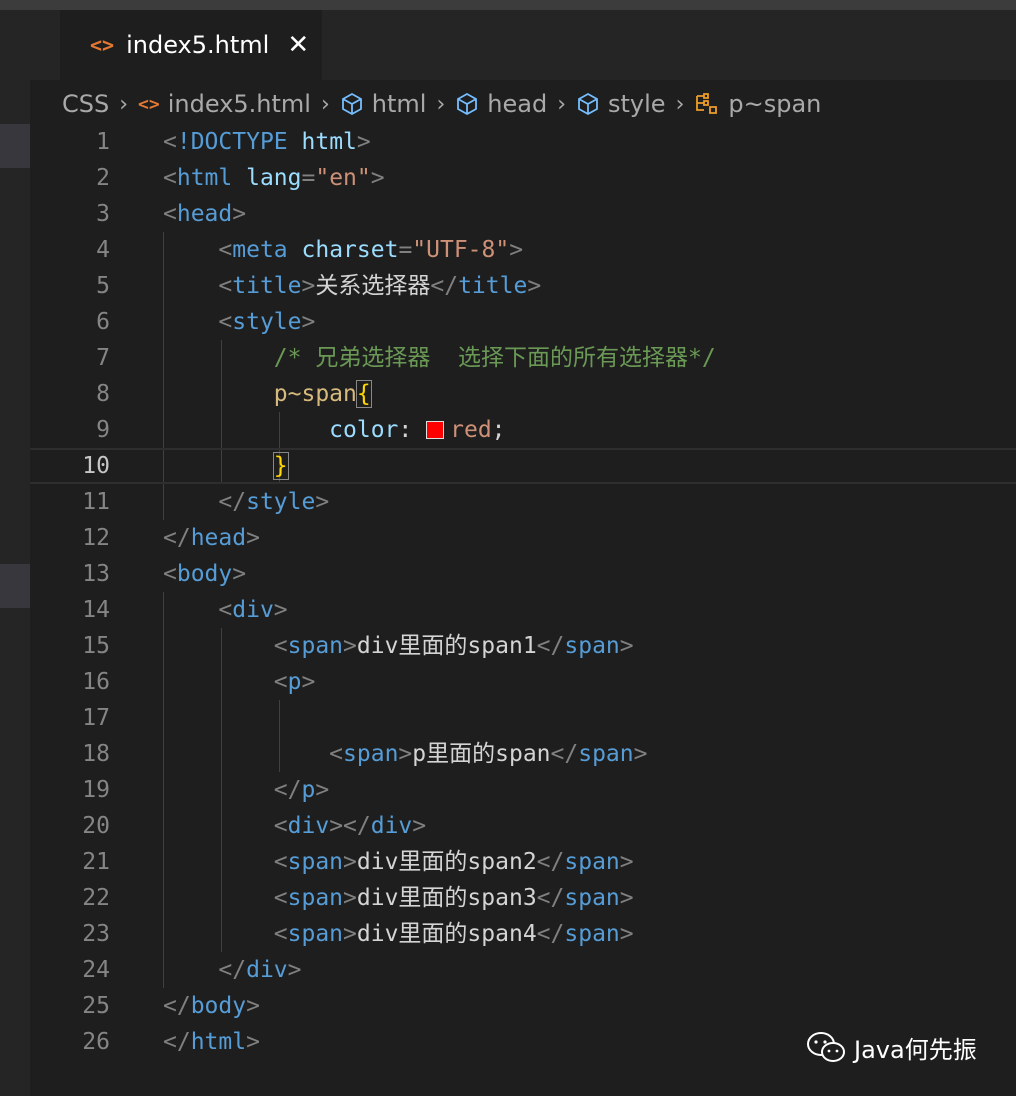 The height and width of the screenshot is (1096, 1016). I want to click on code-property: color, so click(364, 430).